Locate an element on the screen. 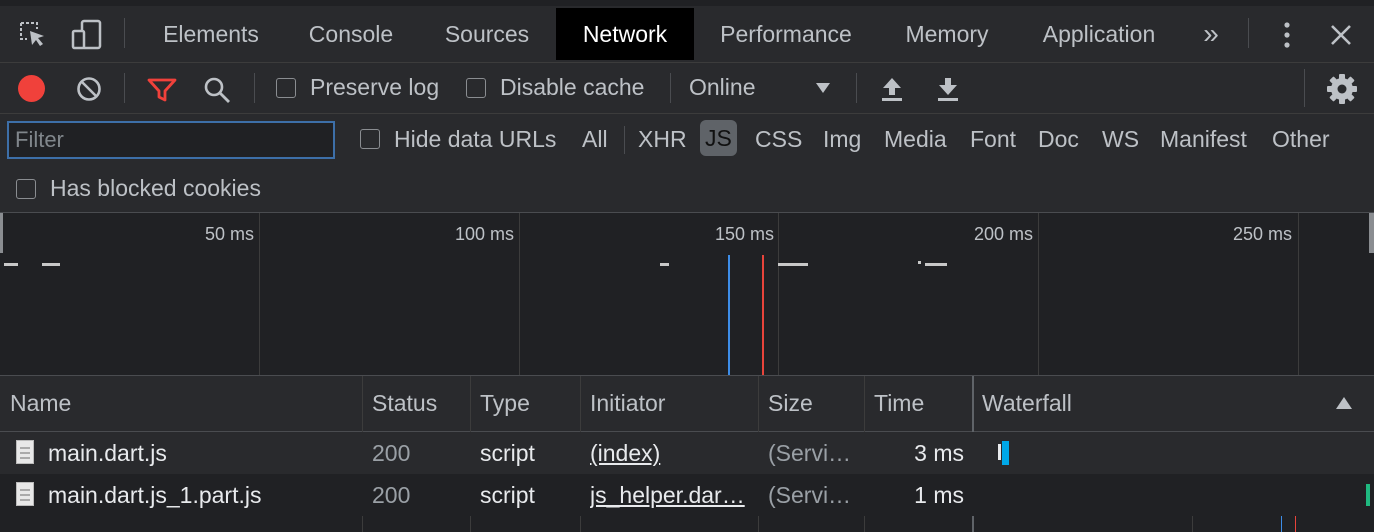 The image size is (1374, 532). column-header-name: Name is located at coordinates (40, 403).